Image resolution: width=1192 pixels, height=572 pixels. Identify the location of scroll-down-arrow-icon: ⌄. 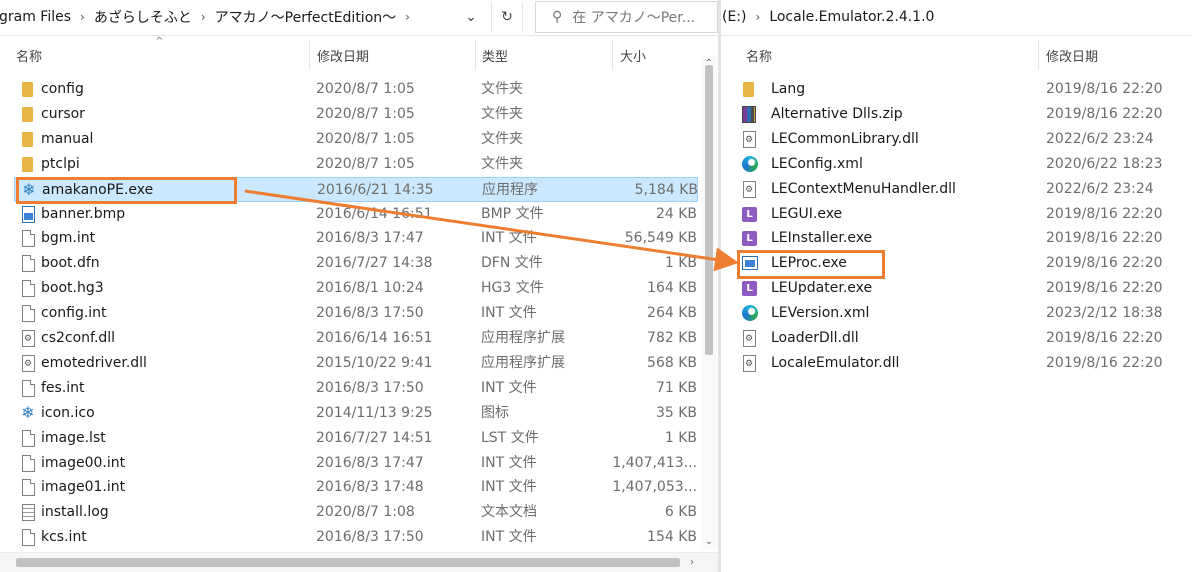
(709, 542).